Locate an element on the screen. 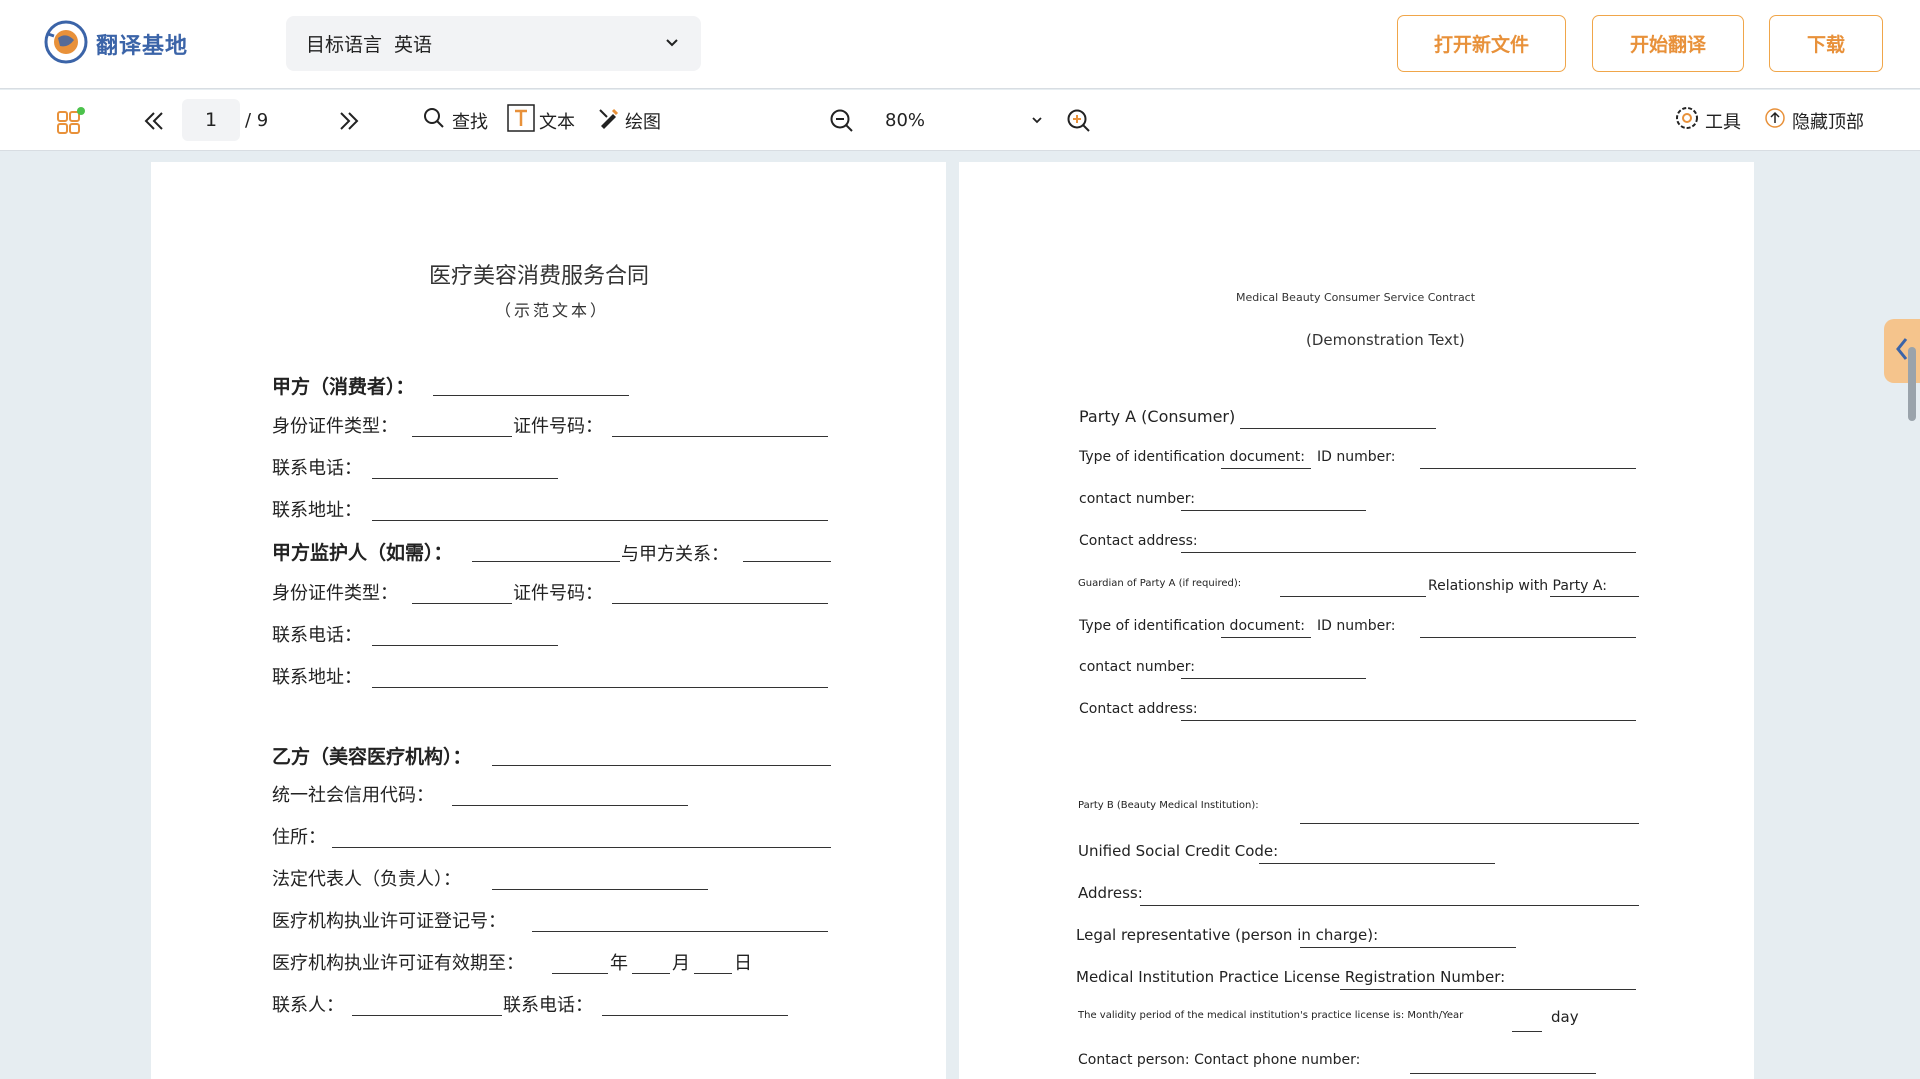 This screenshot has width=1920, height=1079. find-button: 查找 is located at coordinates (455, 120).